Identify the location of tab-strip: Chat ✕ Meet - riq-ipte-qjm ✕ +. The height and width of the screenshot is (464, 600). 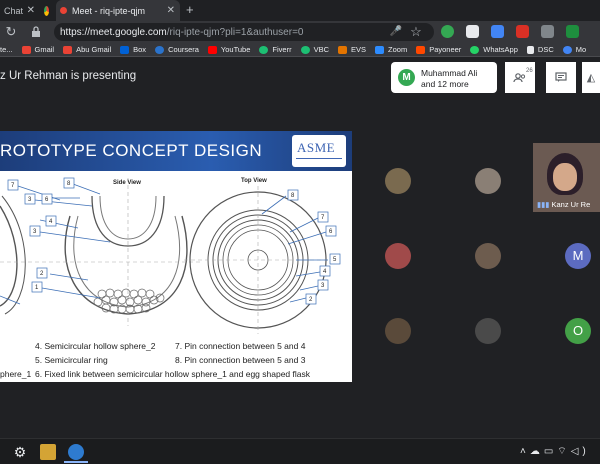
(300, 10).